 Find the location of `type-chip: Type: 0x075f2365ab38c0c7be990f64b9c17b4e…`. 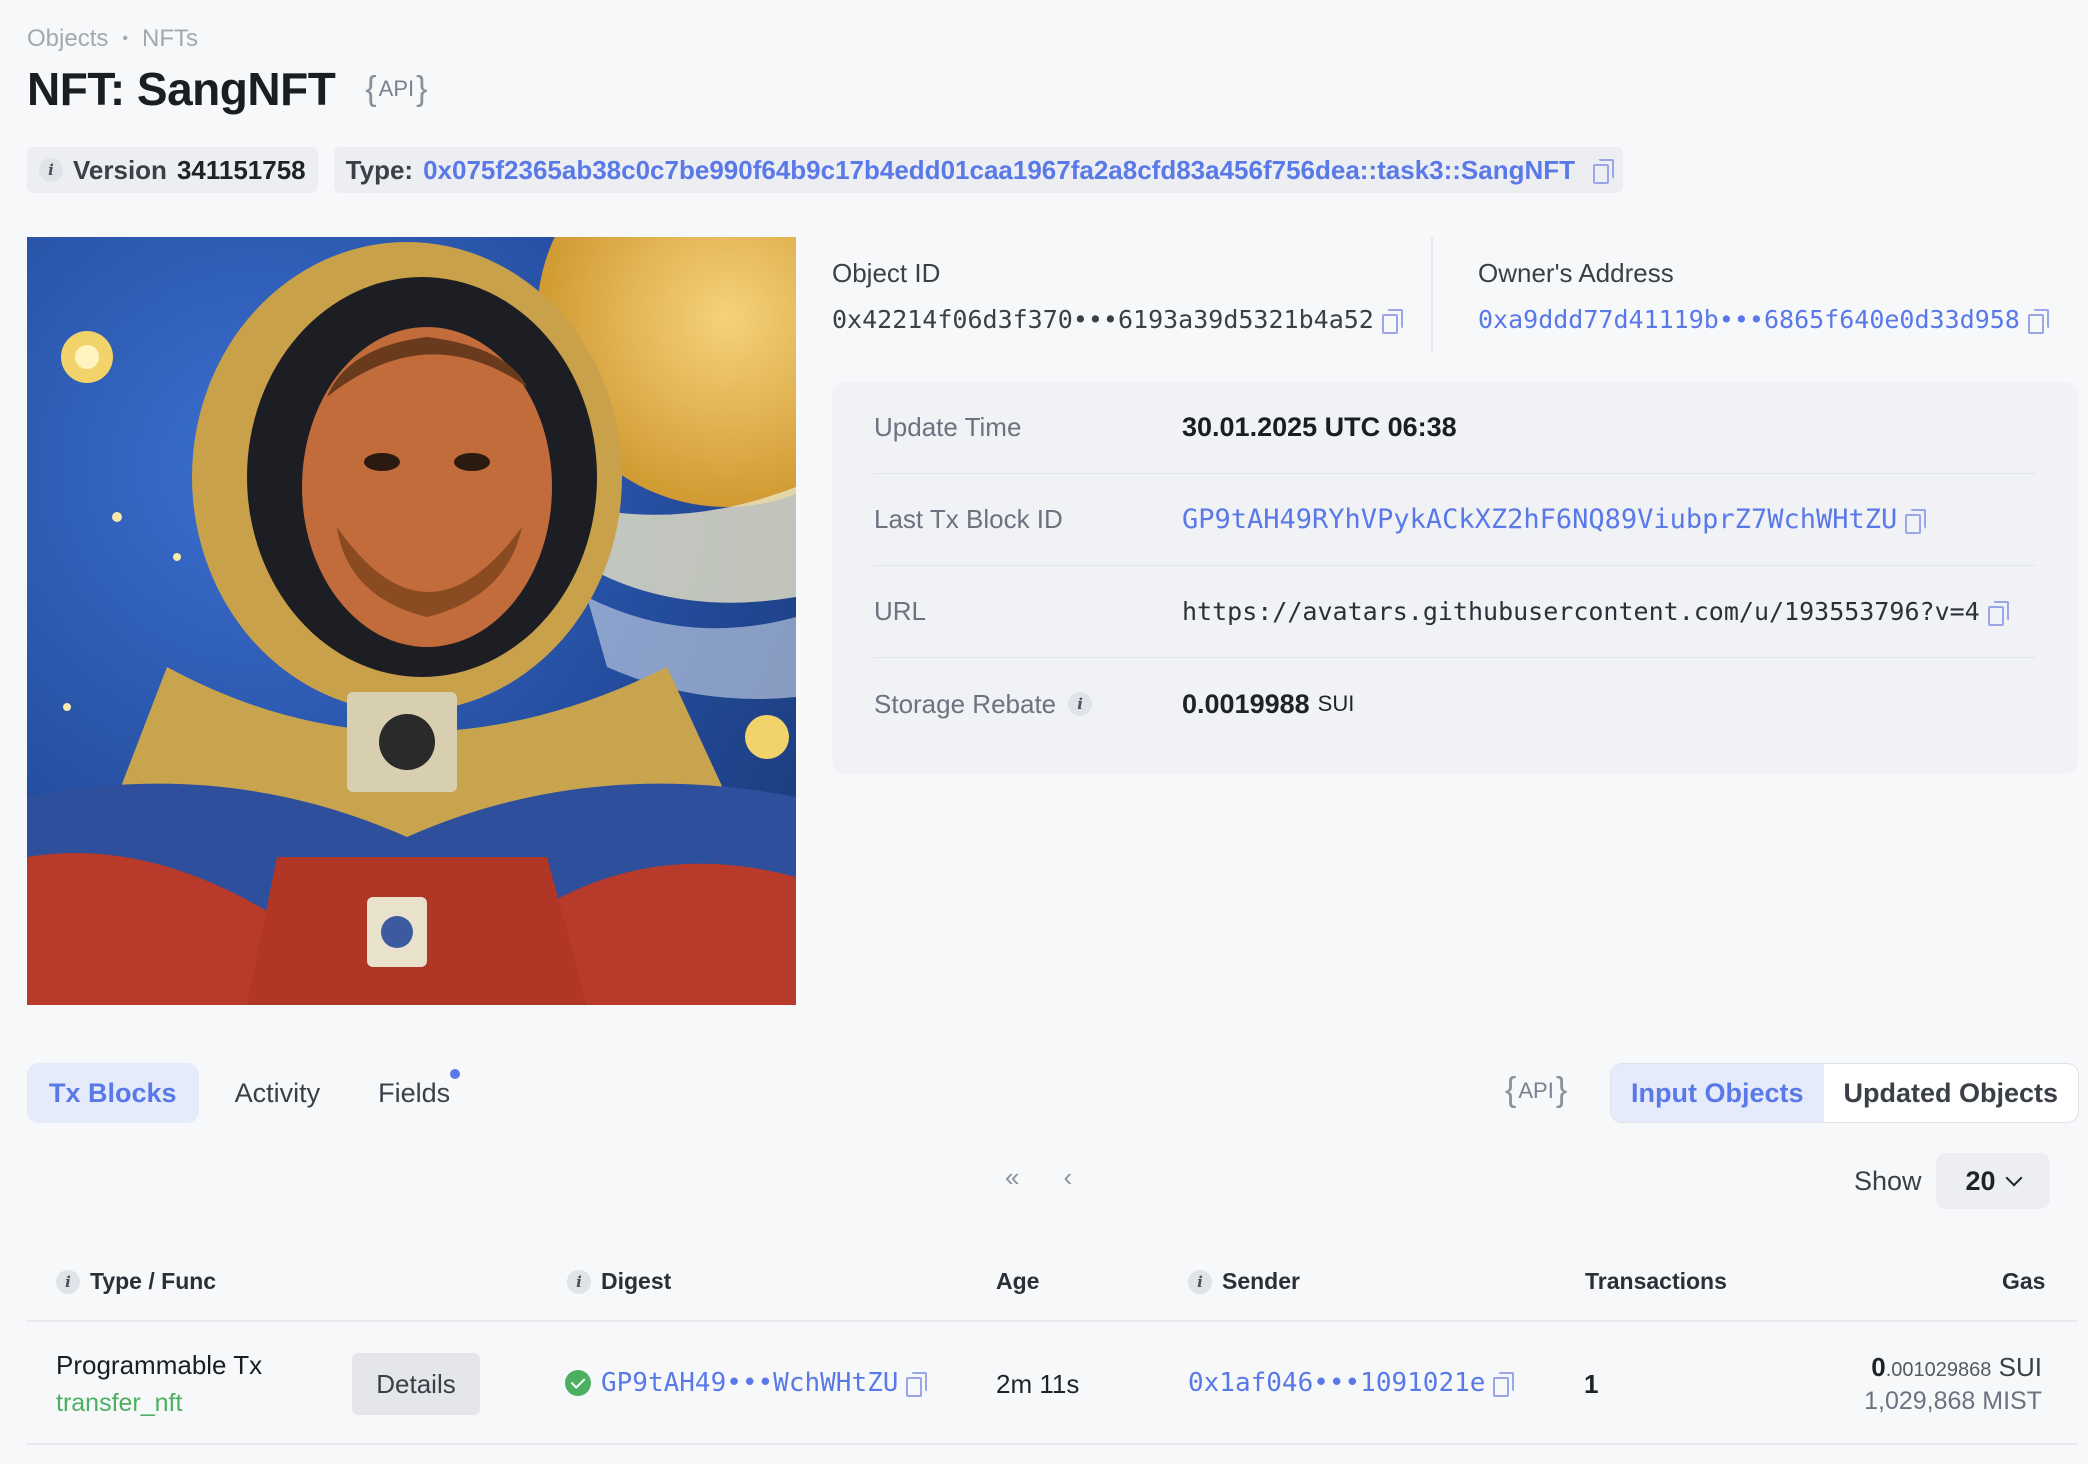

type-chip: Type: 0x075f2365ab38c0c7be990f64b9c17b4e… is located at coordinates (978, 170).